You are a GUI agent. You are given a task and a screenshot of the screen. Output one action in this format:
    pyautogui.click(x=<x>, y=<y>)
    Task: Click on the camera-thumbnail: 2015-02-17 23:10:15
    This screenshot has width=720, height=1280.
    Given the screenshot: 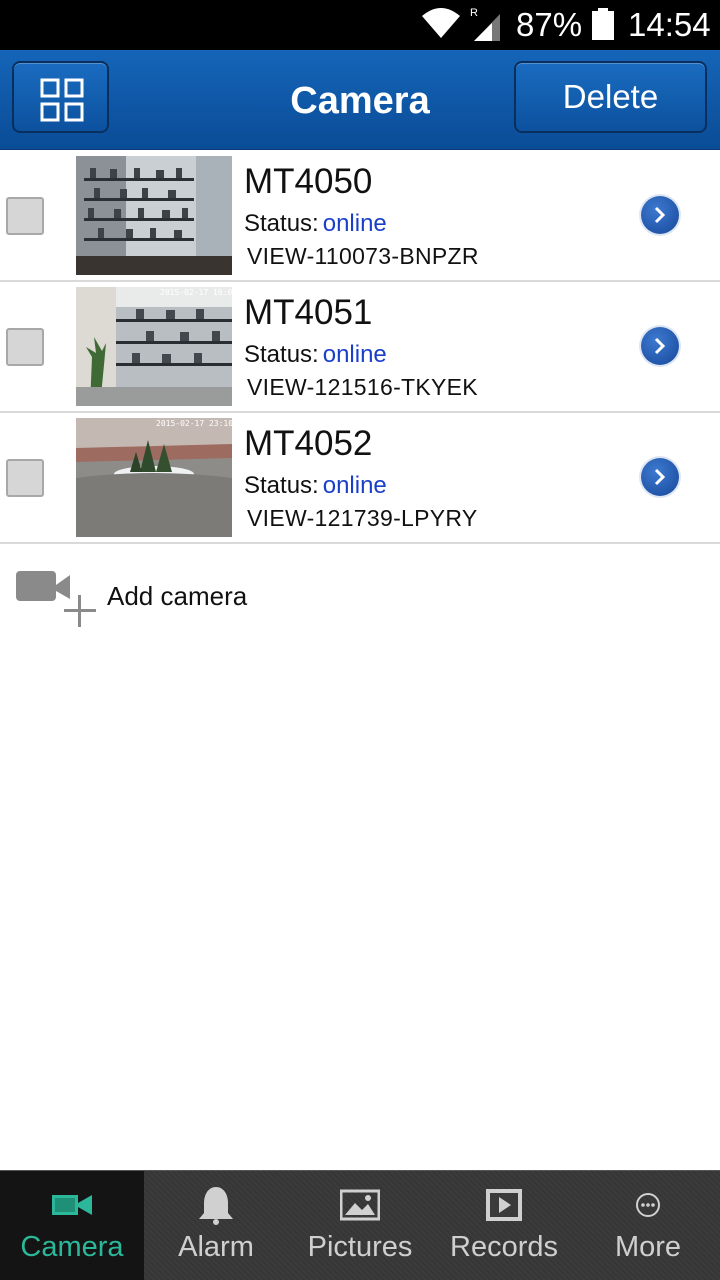 What is the action you would take?
    pyautogui.click(x=154, y=477)
    